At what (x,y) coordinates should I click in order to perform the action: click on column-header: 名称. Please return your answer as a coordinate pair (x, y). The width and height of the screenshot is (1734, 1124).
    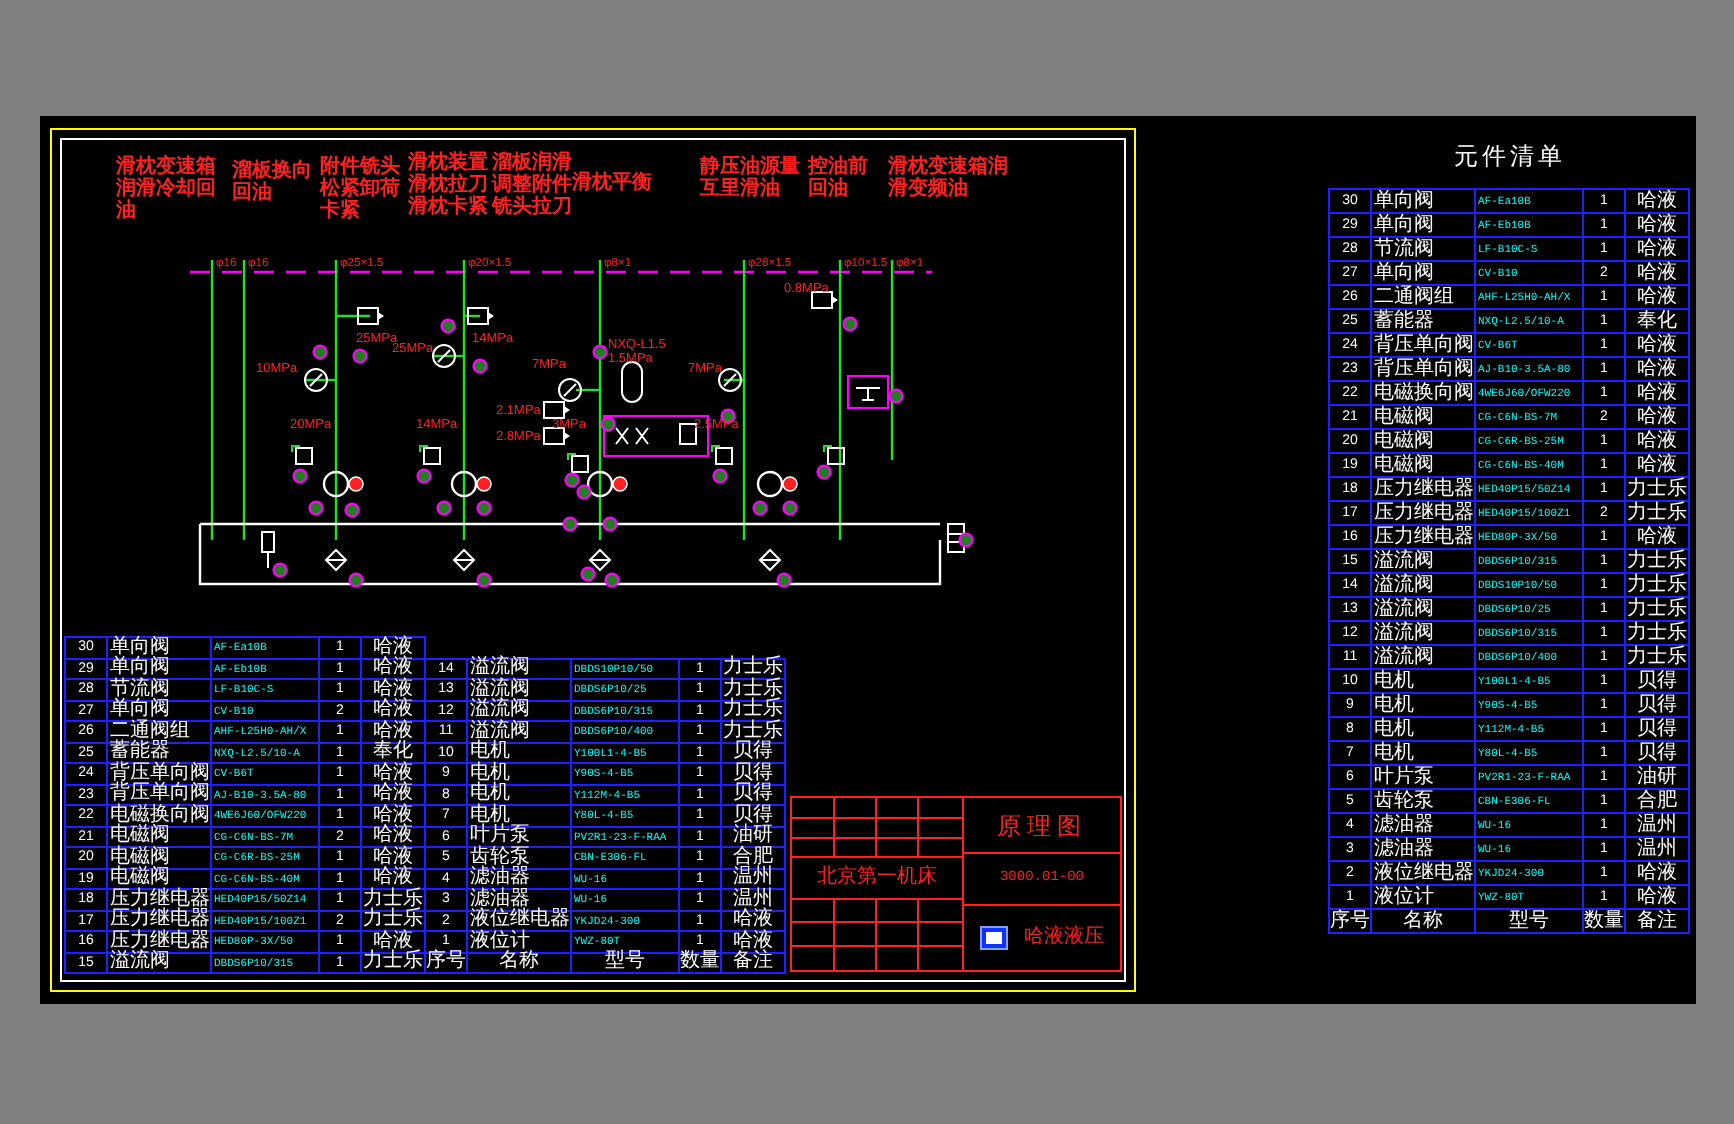
    Looking at the image, I should click on (520, 963).